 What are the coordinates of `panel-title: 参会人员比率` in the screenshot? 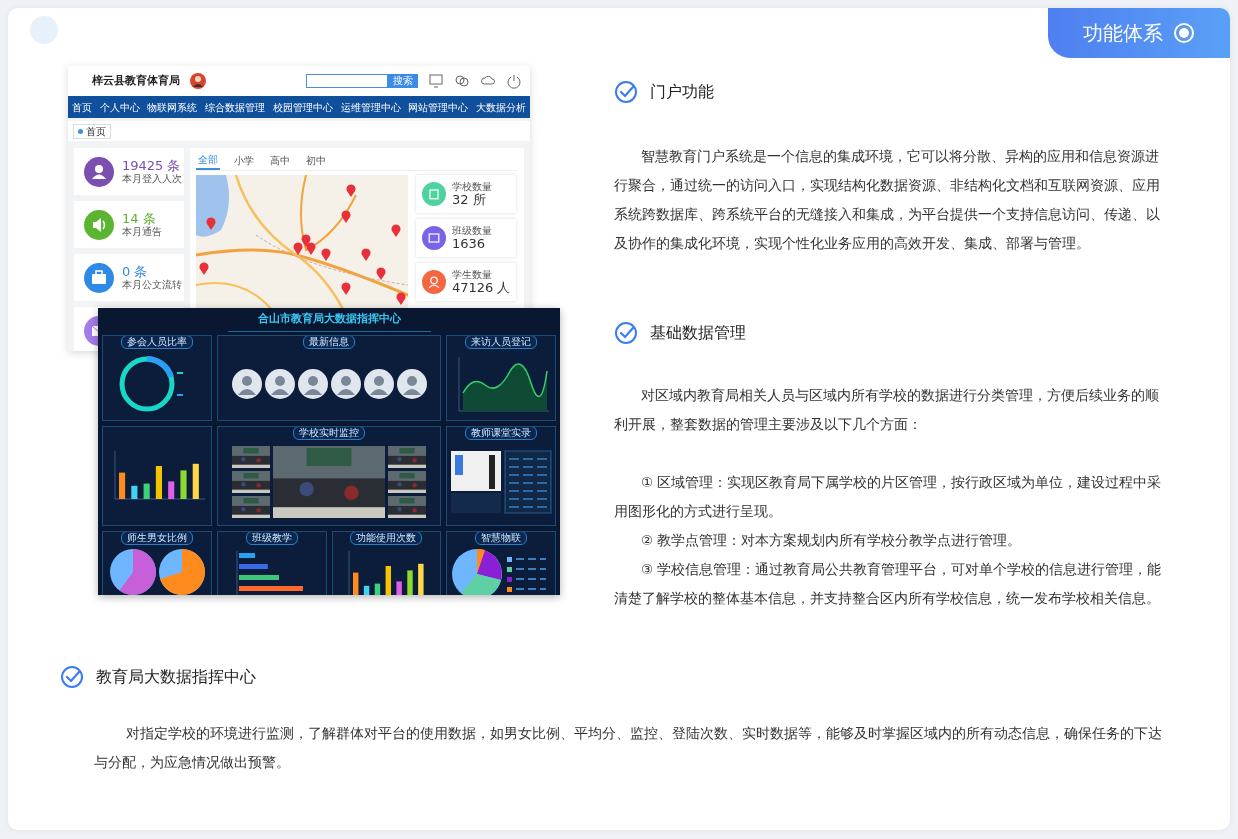 It's located at (157, 342).